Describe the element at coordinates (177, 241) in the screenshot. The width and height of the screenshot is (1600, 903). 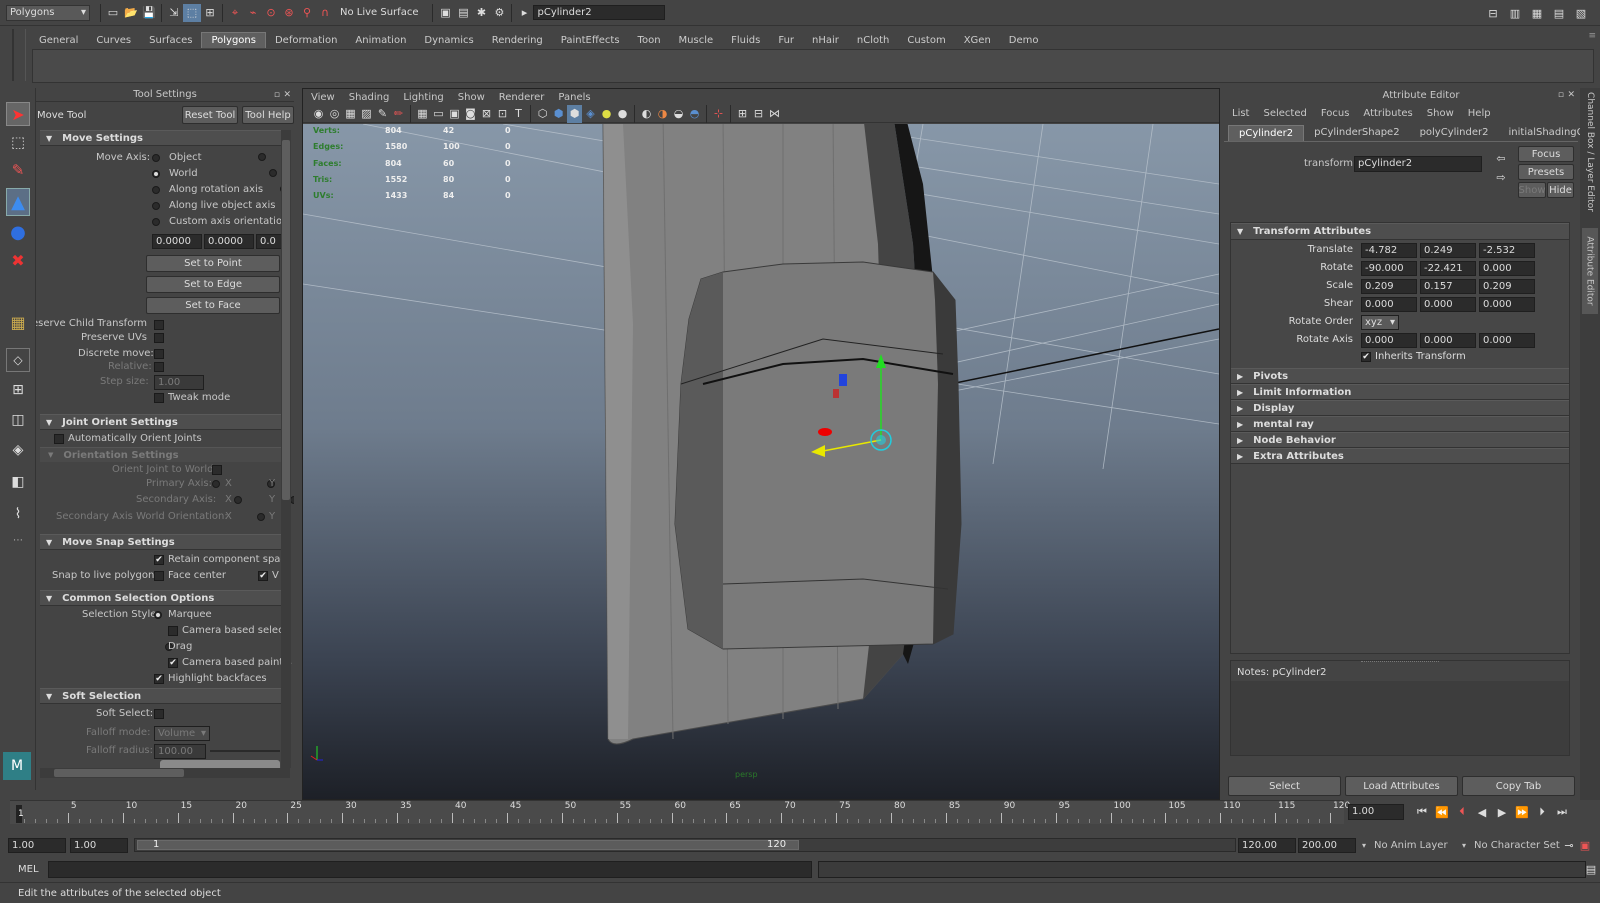
I see `custom-axis-x-field: 0.0000` at that location.